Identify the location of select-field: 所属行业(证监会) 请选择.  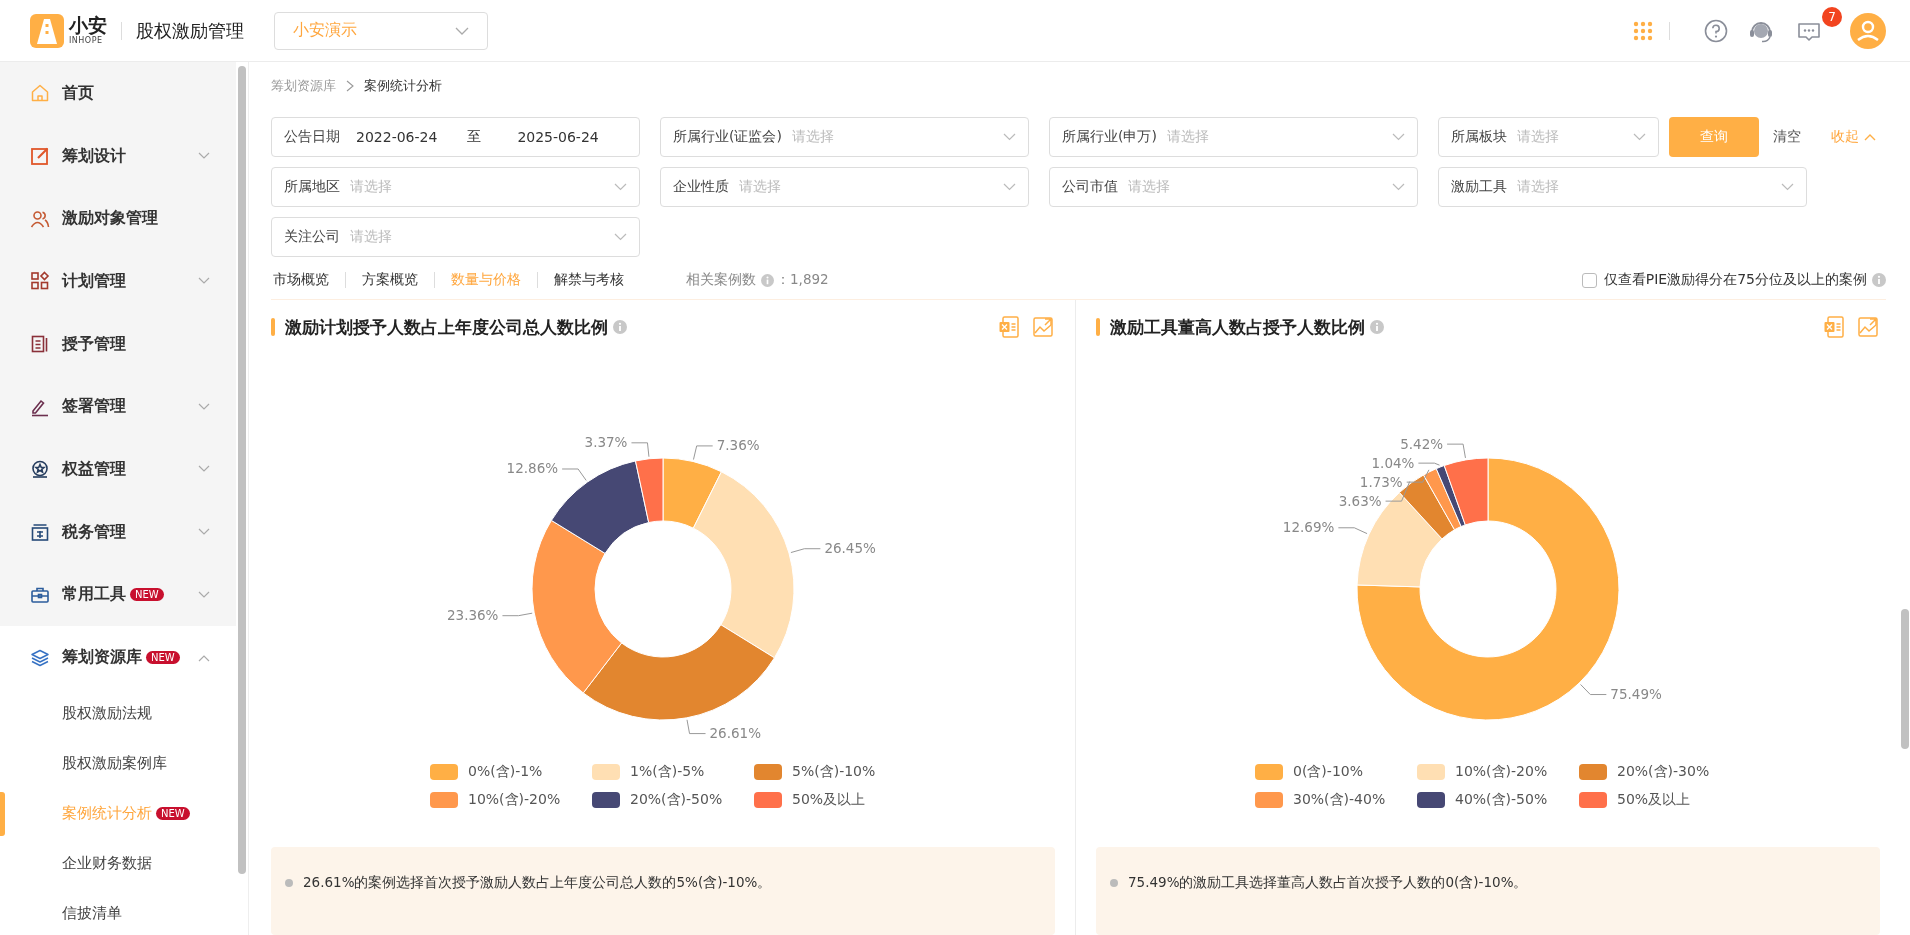
(844, 137).